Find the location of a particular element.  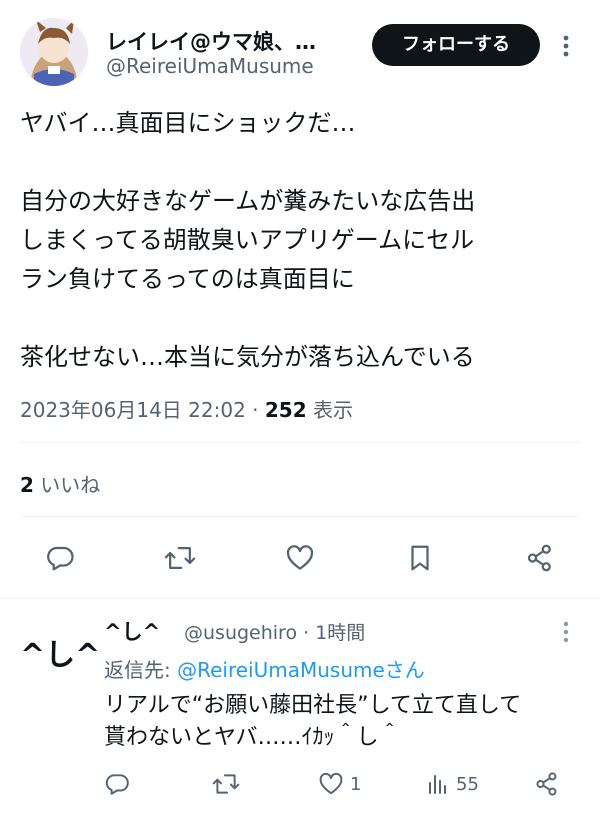

tweet-actions is located at coordinates (300, 558).